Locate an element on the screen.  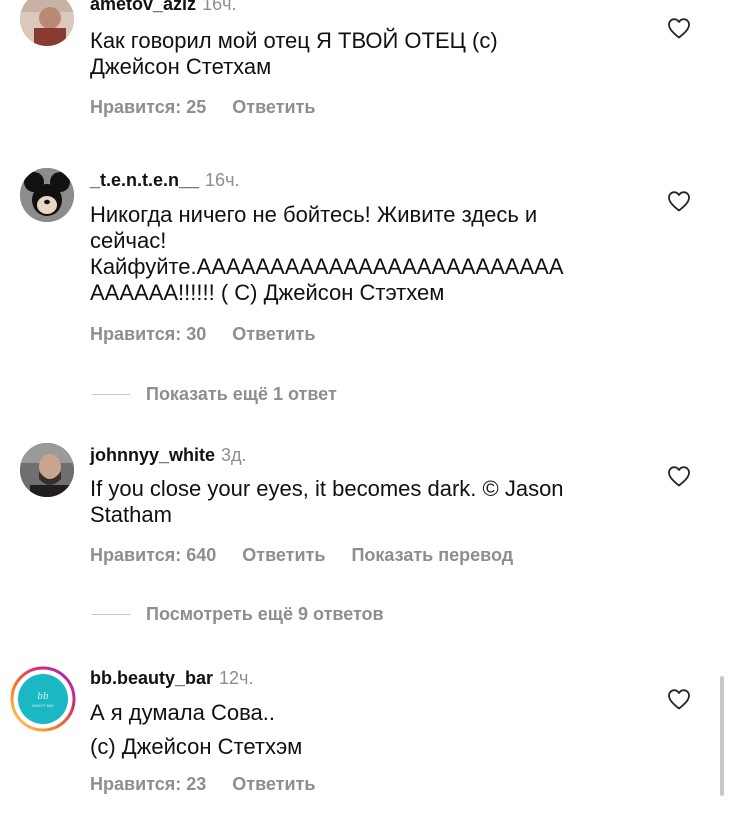
comment-header: johnnyy_white 3д. is located at coordinates (168, 455).